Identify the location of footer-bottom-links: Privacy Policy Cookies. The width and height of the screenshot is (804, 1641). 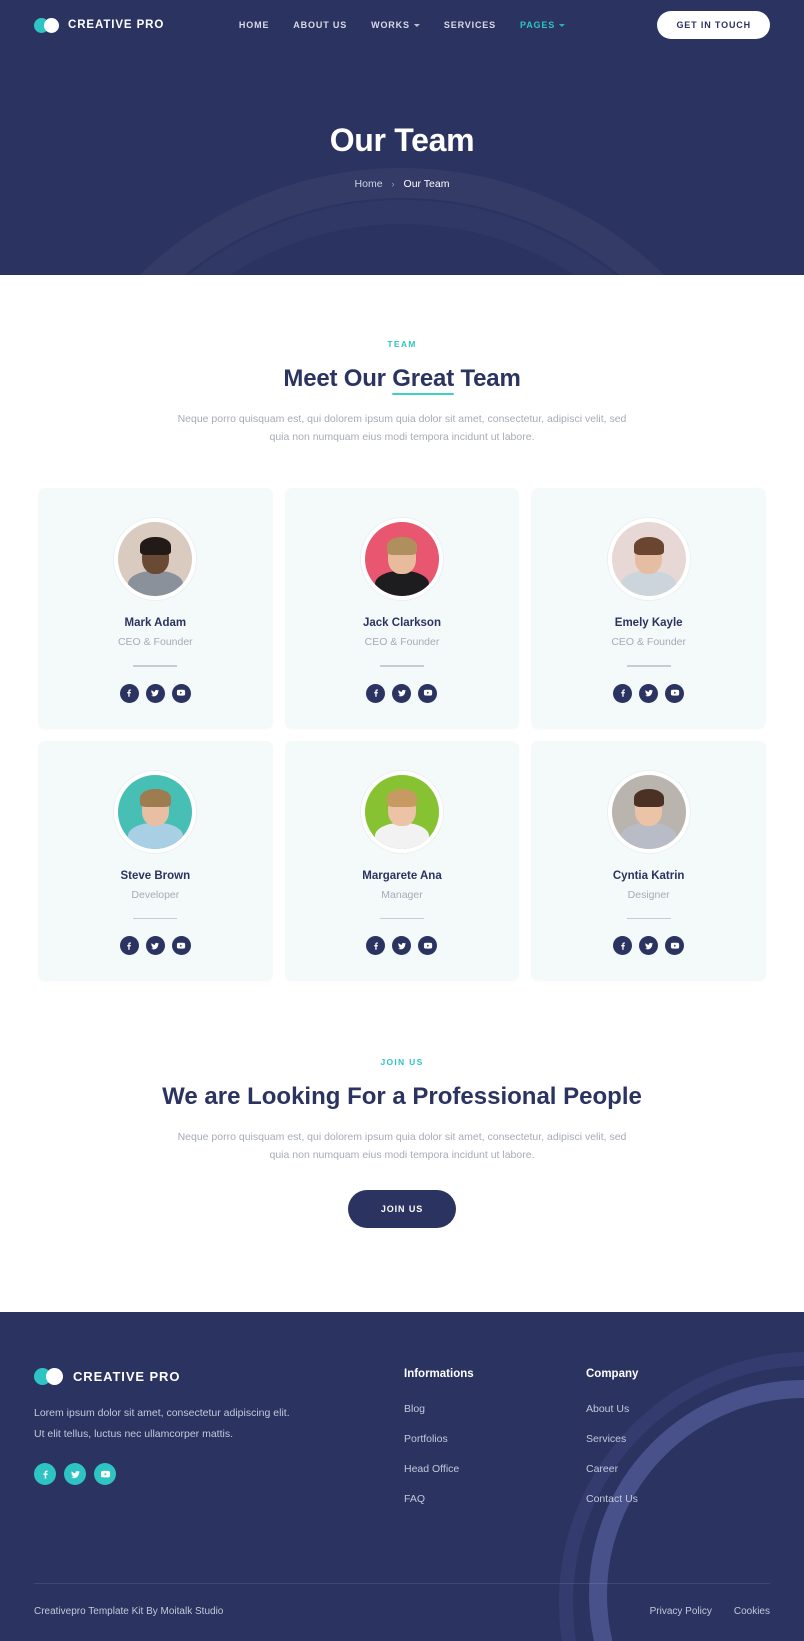
(710, 1611).